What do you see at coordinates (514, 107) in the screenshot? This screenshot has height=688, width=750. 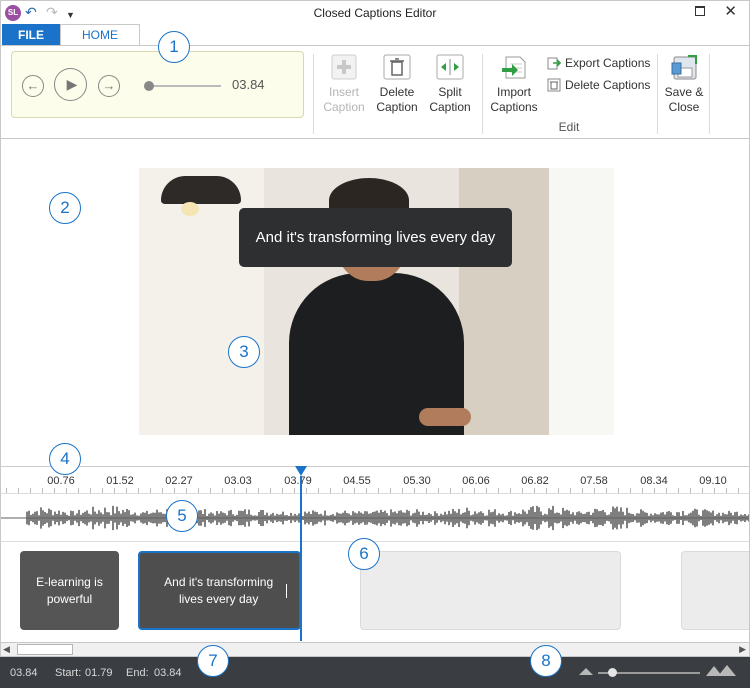 I see `import-captions-label-2: Captions` at bounding box center [514, 107].